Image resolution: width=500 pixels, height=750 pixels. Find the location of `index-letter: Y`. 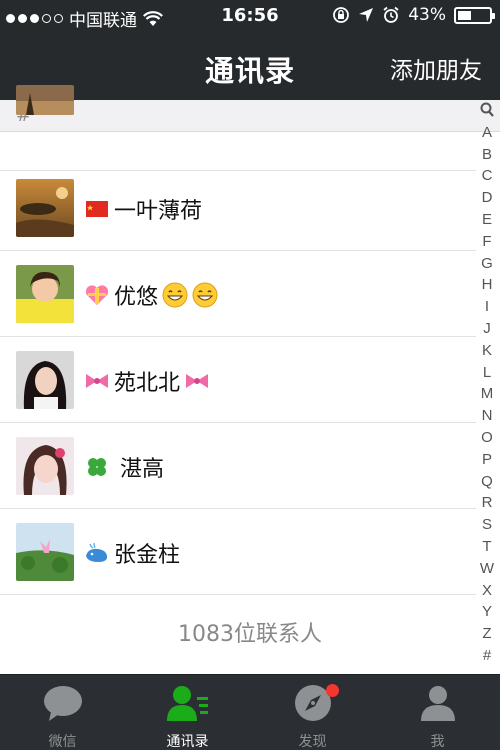

index-letter: Y is located at coordinates (487, 611).